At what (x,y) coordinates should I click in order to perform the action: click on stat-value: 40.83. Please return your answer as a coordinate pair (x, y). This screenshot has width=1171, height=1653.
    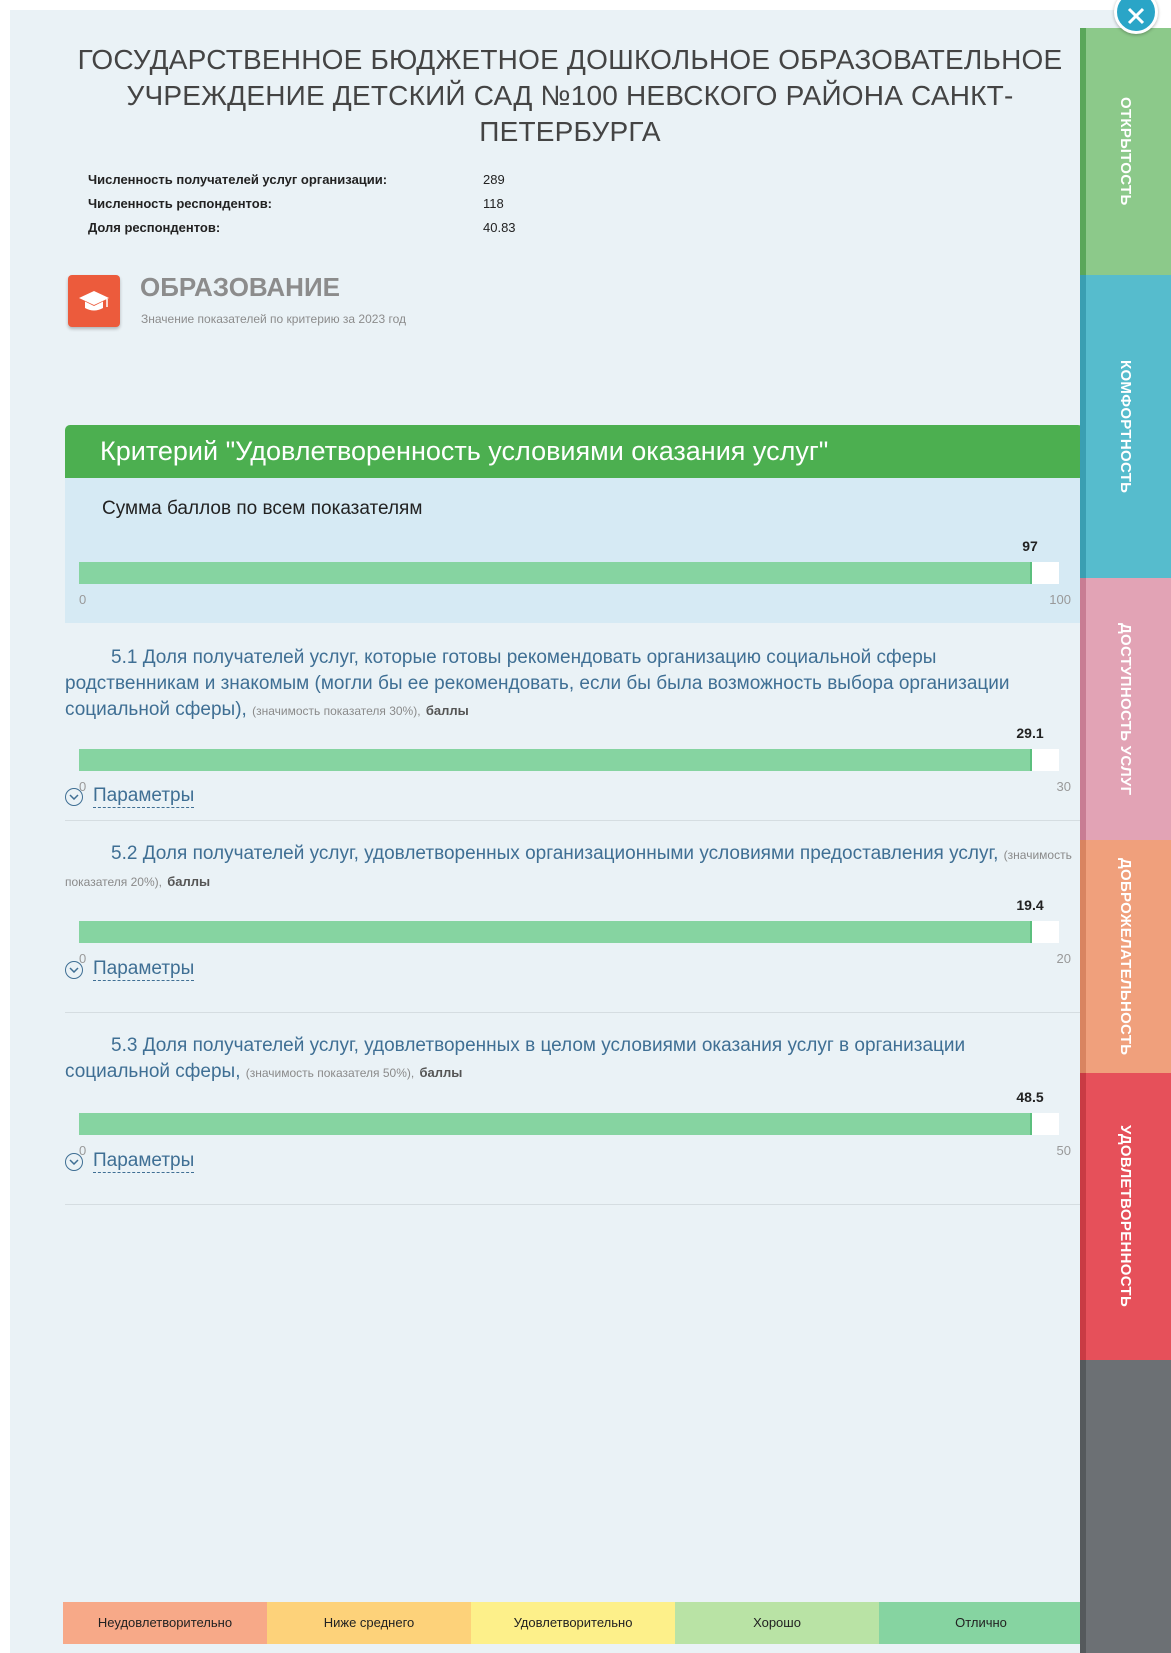
    Looking at the image, I should click on (499, 227).